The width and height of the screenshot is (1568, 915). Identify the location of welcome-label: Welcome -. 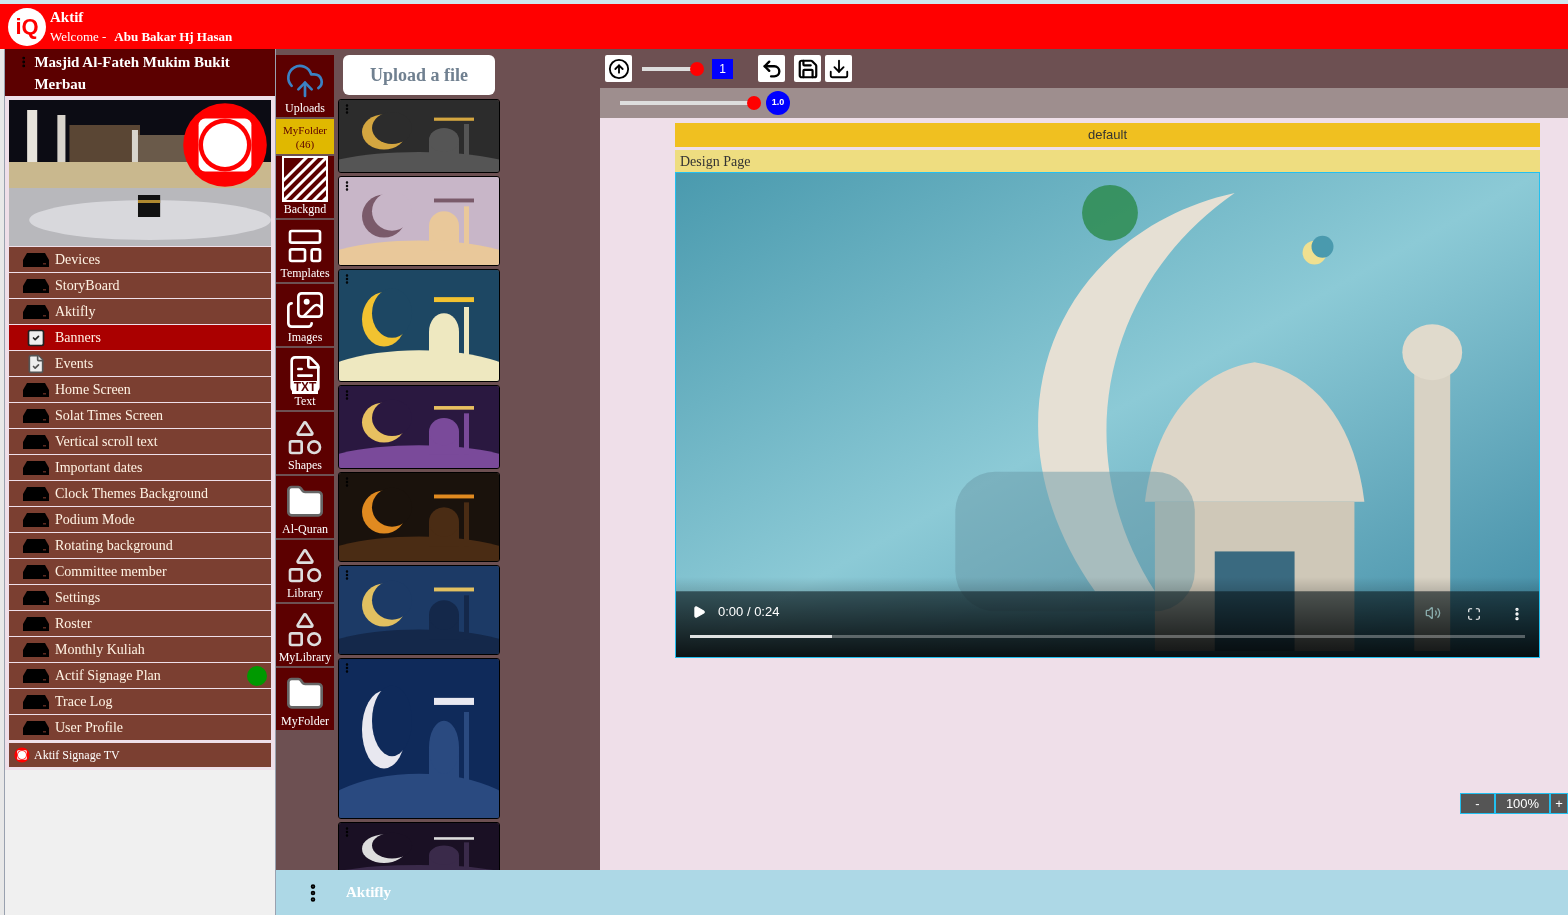
(78, 36).